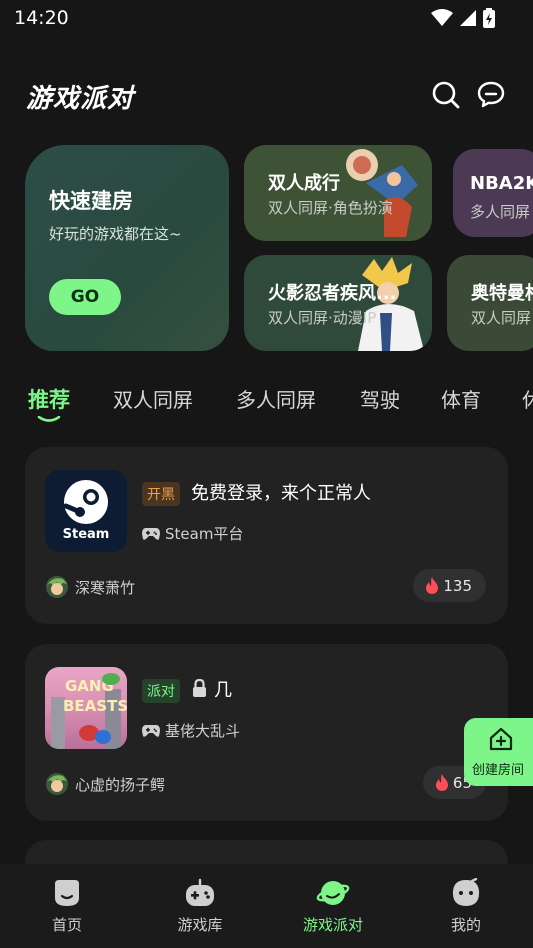 Image resolution: width=533 pixels, height=948 pixels. I want to click on room-platform: Steam平台, so click(192, 533).